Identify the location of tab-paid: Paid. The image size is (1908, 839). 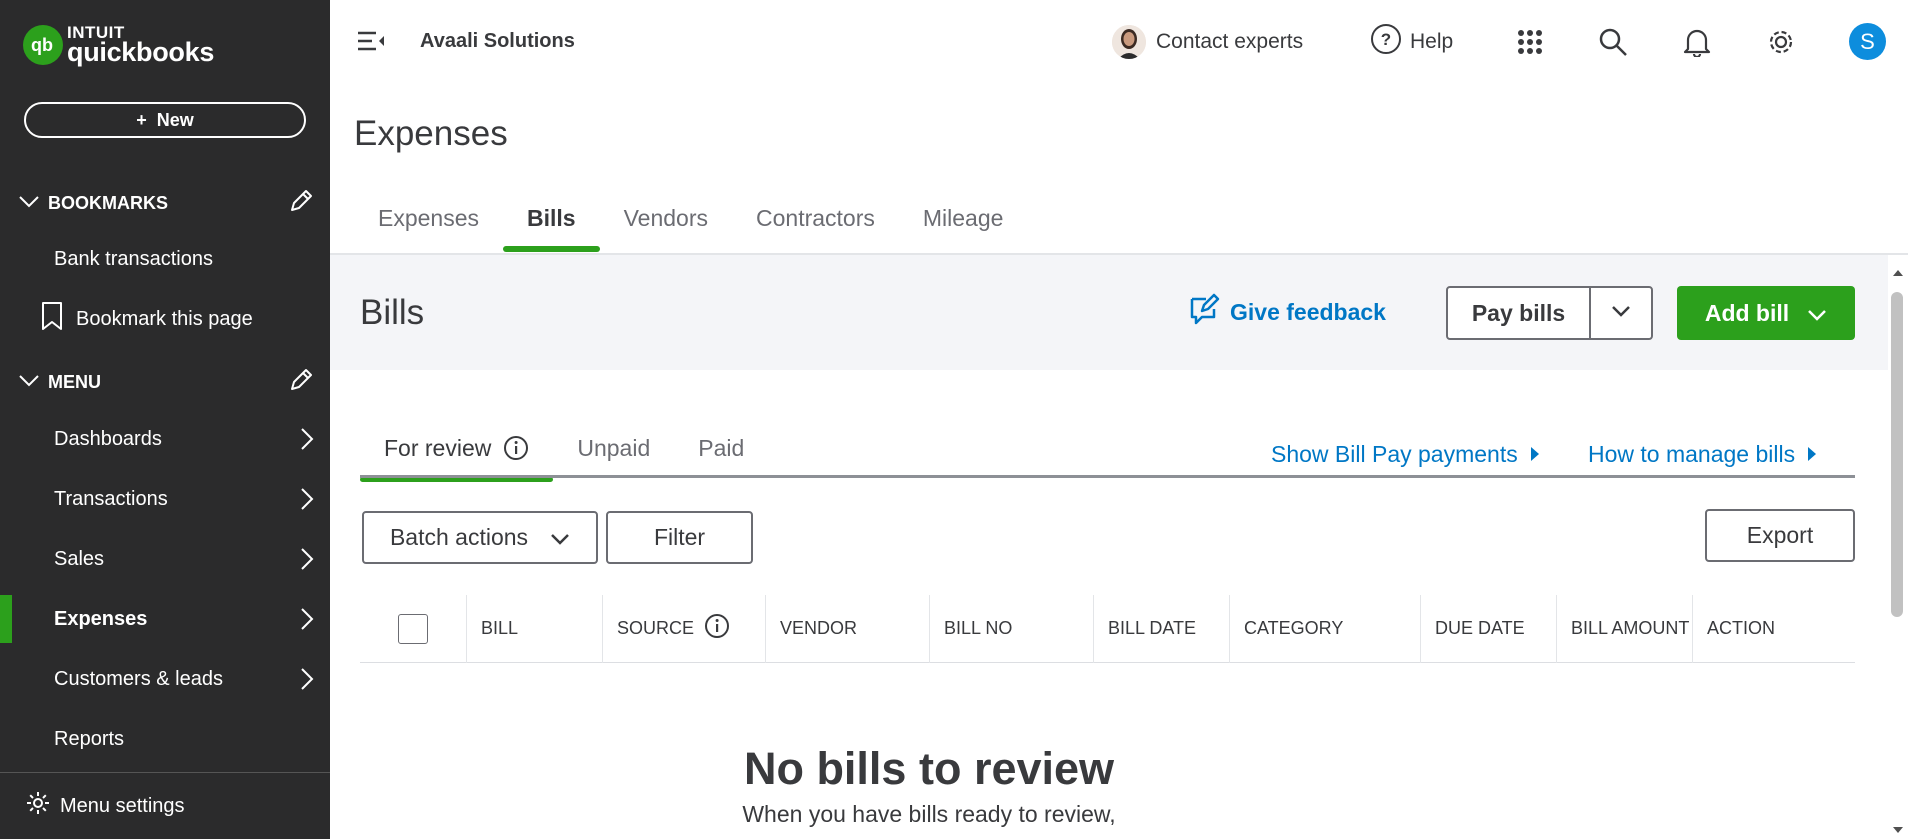
(721, 457).